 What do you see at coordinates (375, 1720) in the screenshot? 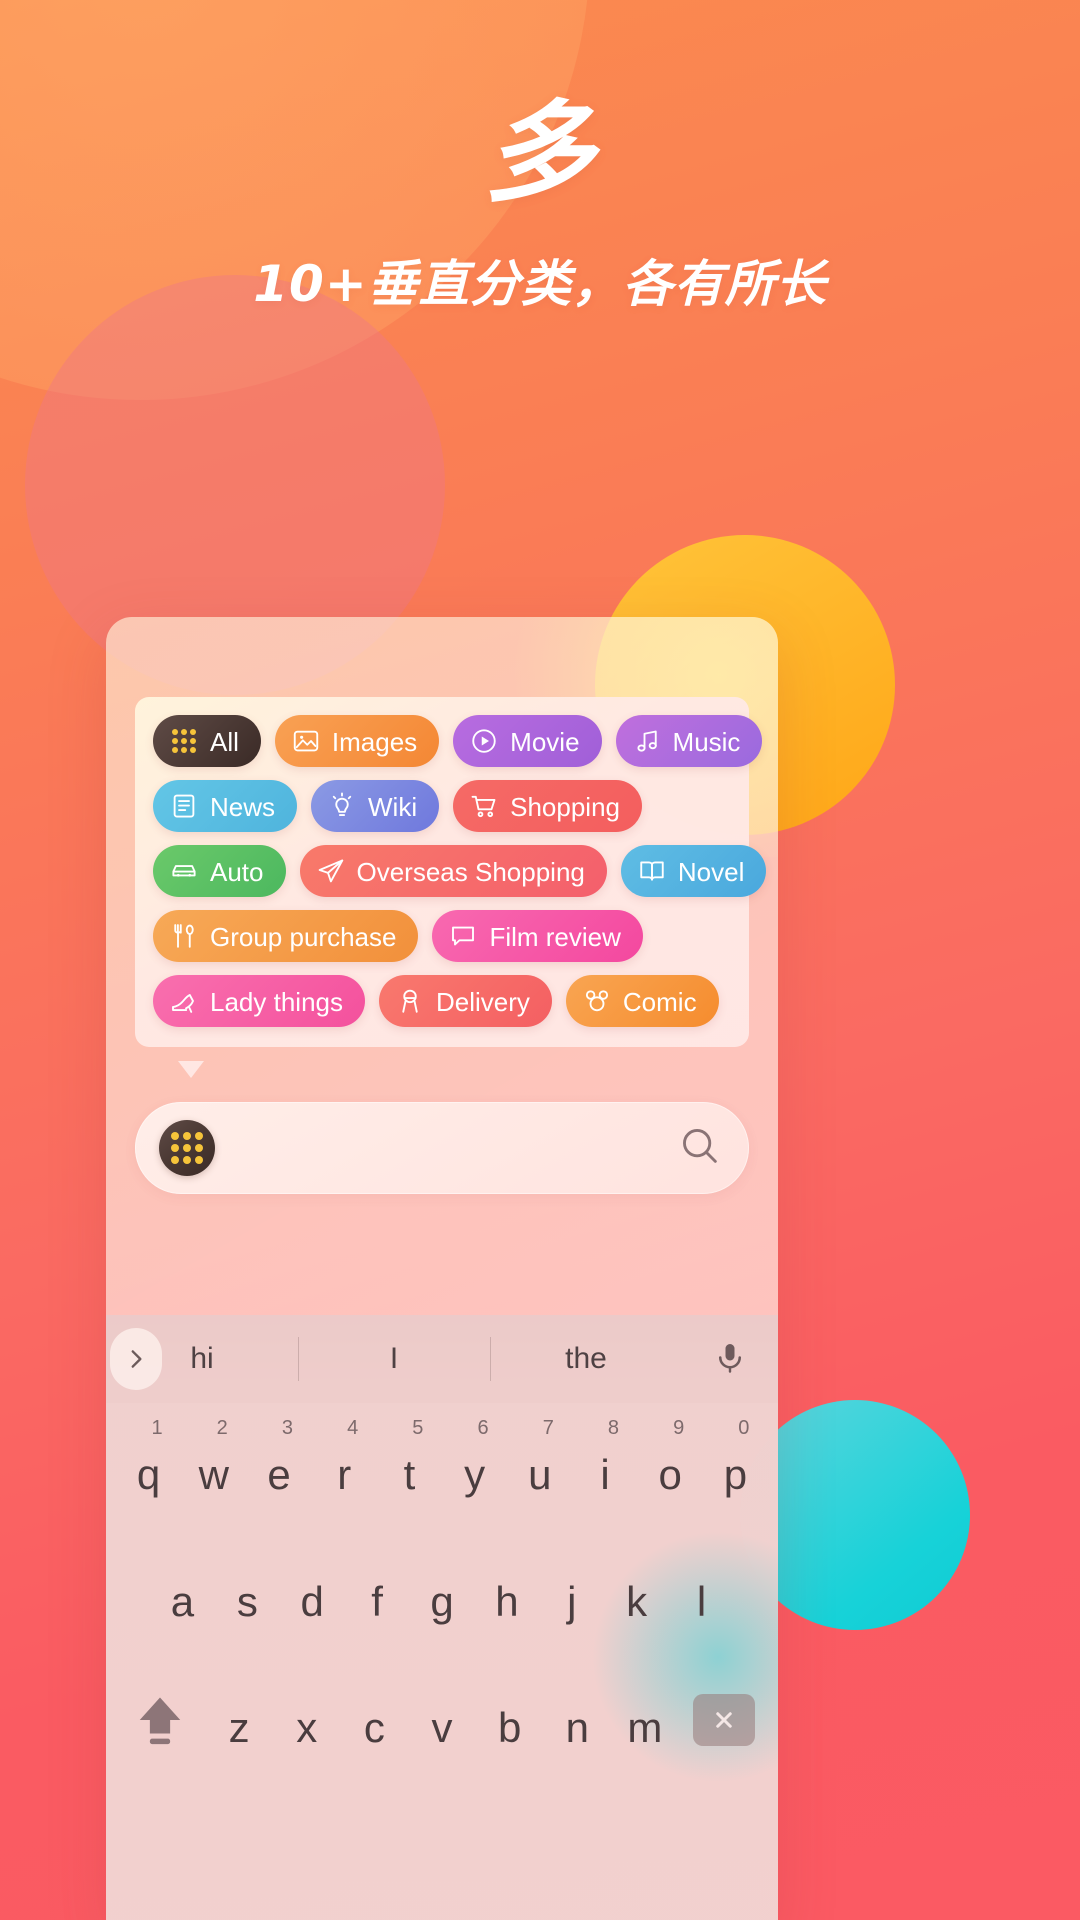
I see `key-c: c` at bounding box center [375, 1720].